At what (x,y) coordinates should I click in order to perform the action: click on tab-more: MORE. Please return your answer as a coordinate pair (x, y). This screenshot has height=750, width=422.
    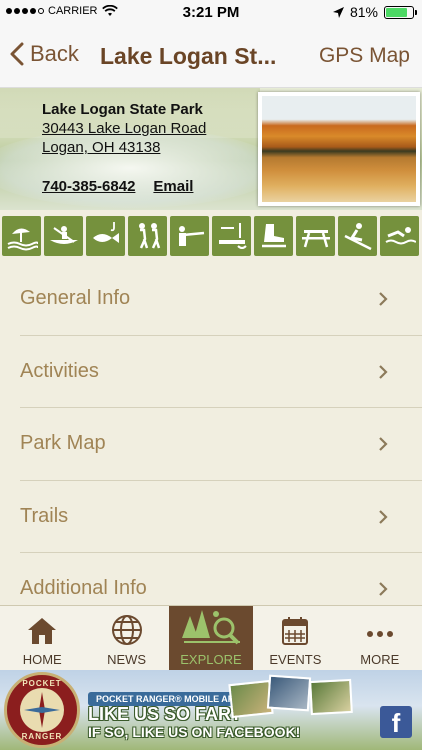
    Looking at the image, I should click on (380, 638).